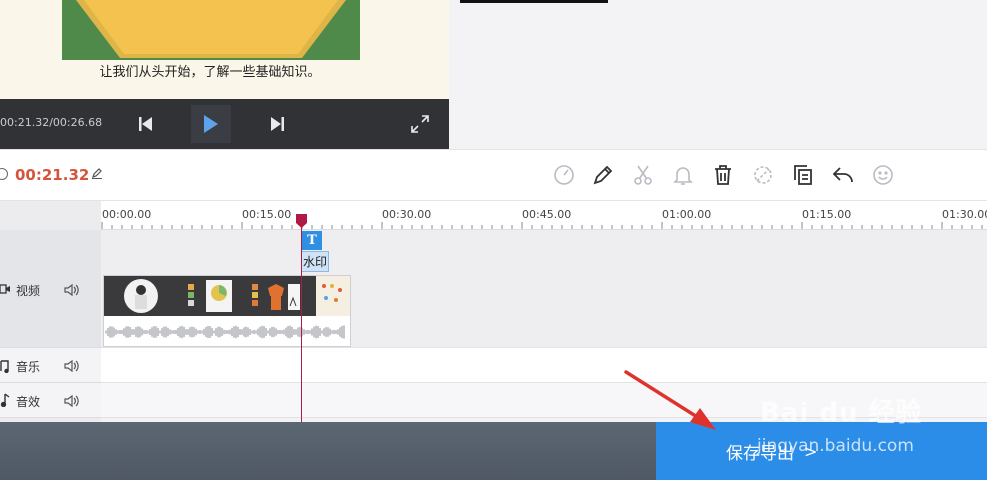  I want to click on speed-icon, so click(564, 175).